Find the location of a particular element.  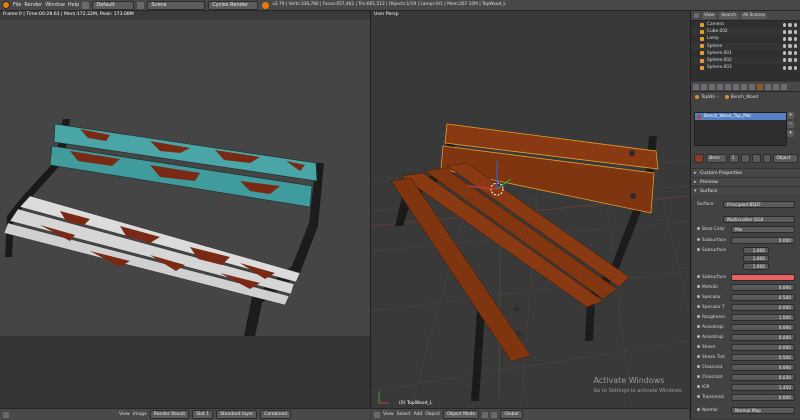

world-tab-icon is located at coordinates (720, 86).